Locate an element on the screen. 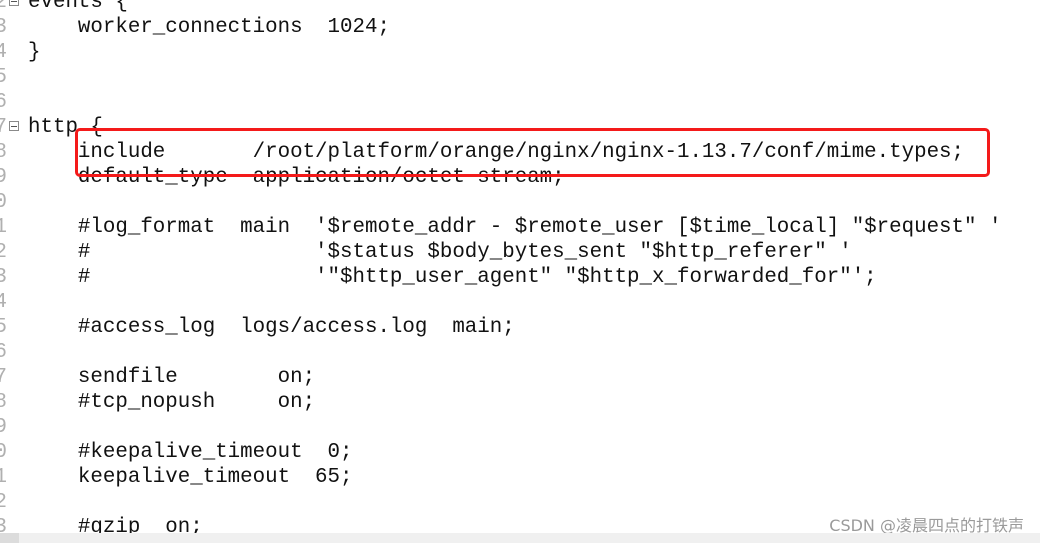 The width and height of the screenshot is (1040, 543). code-text: sendfile on; is located at coordinates (172, 377).